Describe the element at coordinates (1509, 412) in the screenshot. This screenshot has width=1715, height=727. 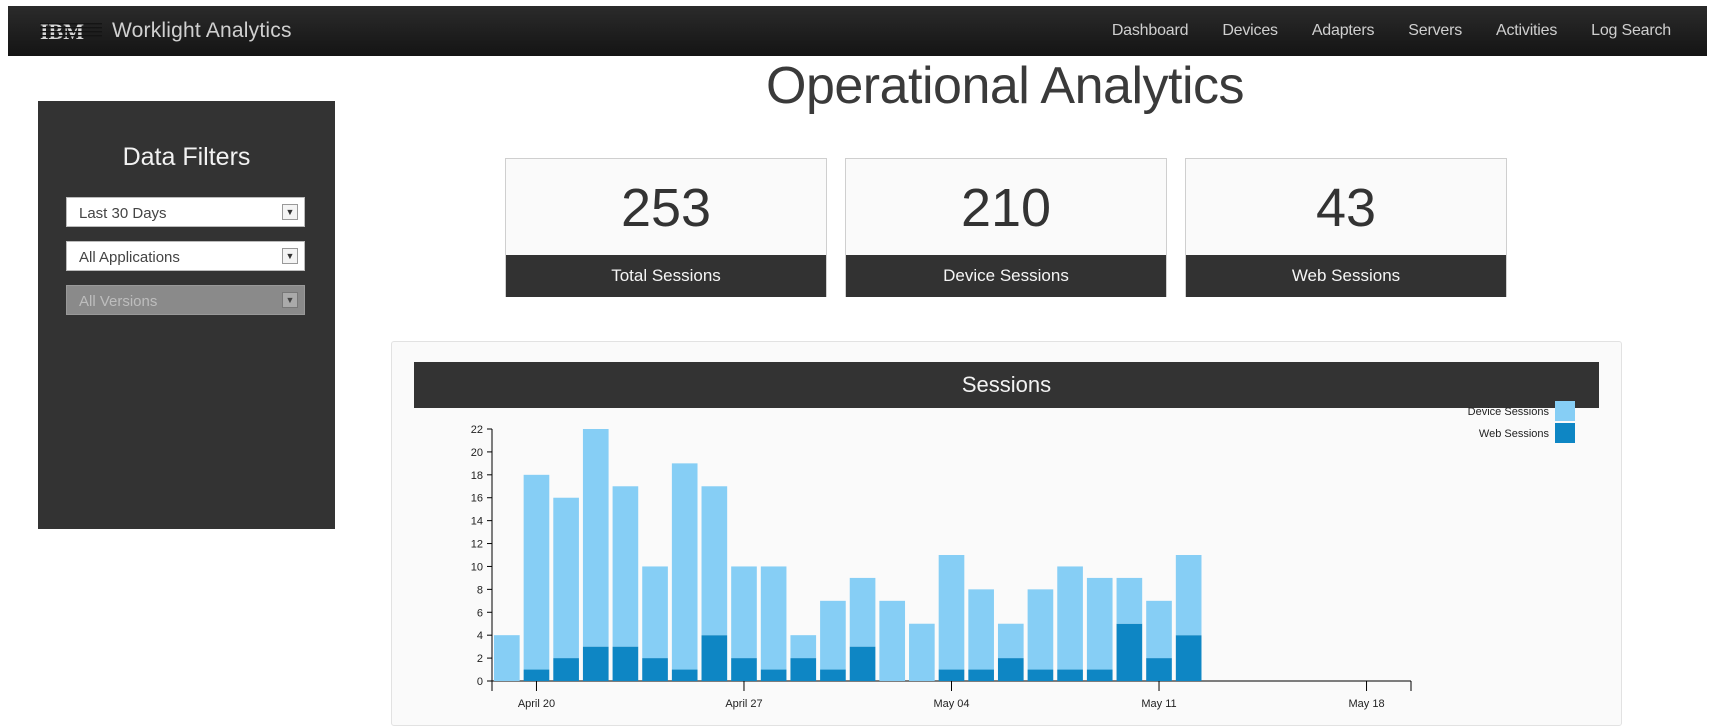
I see `legend-label: Device Sessions` at that location.